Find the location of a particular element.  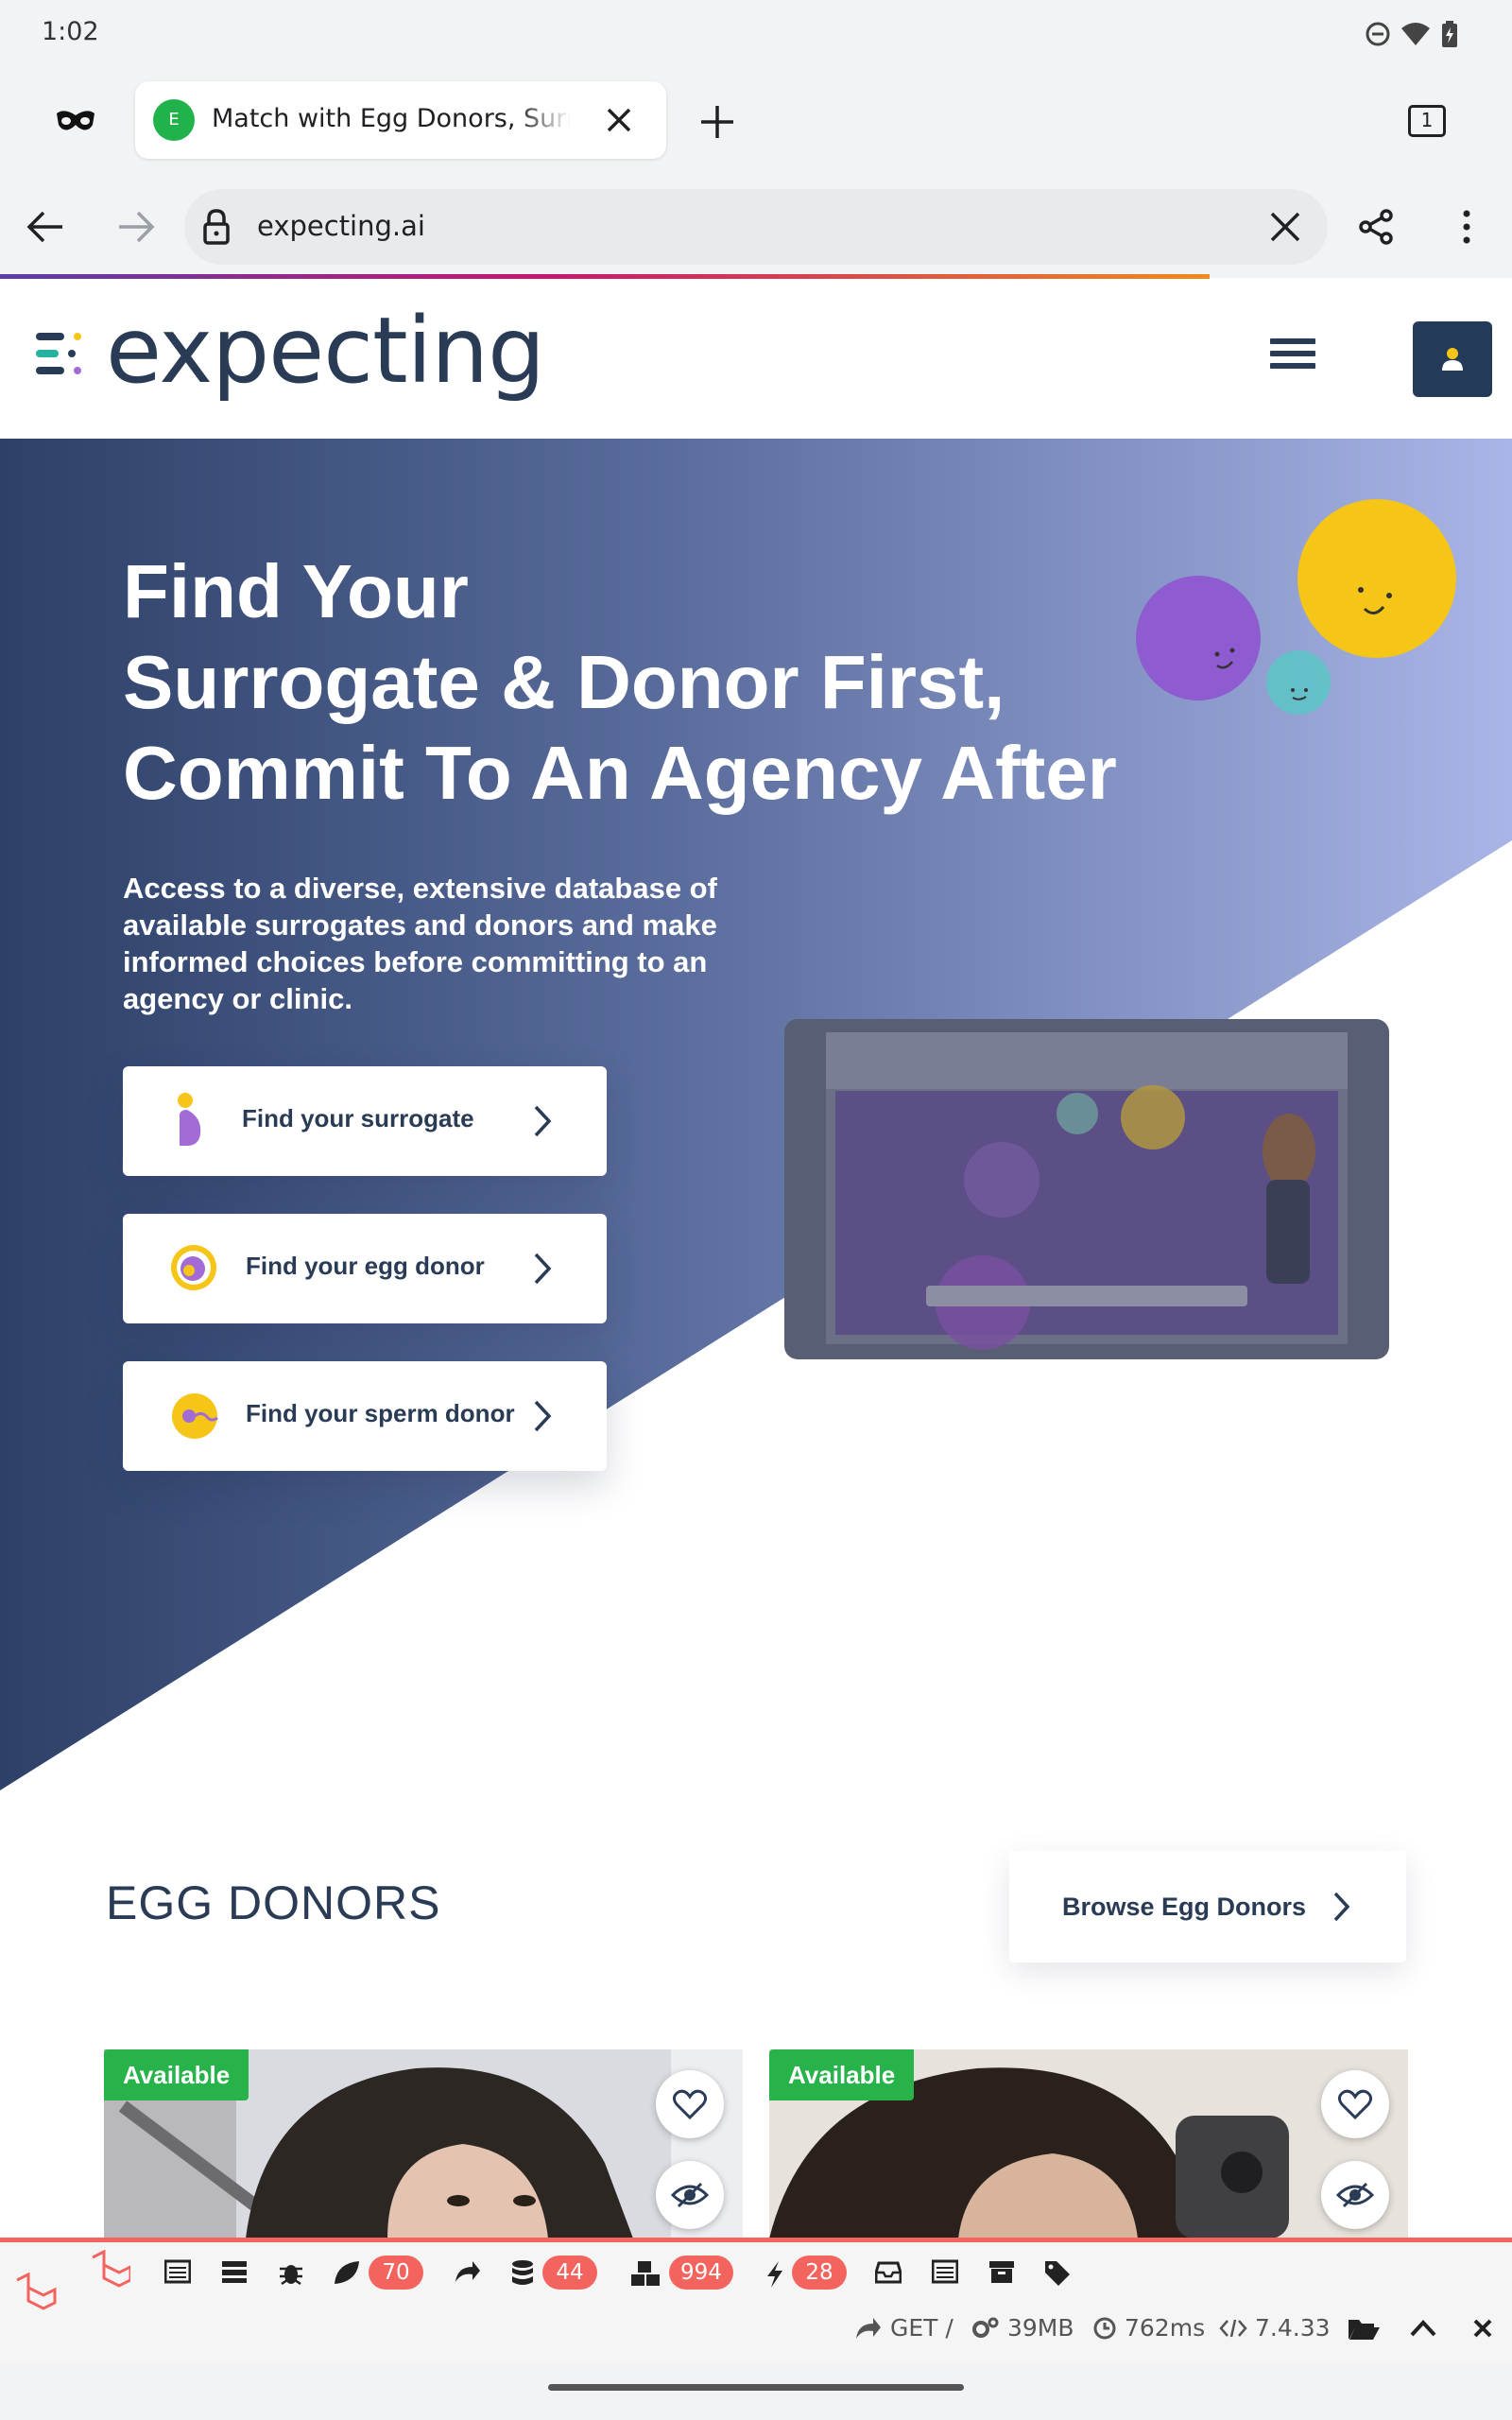

queries-count-badge: 44 is located at coordinates (569, 2273).